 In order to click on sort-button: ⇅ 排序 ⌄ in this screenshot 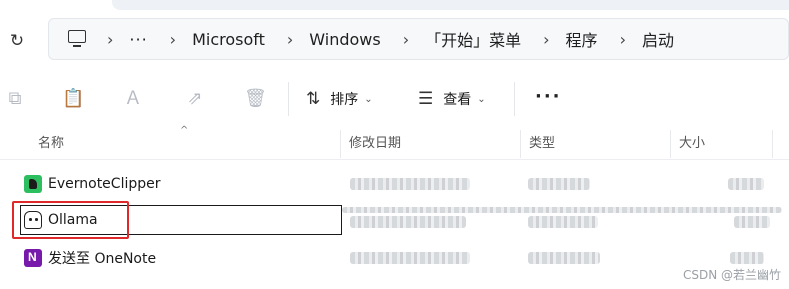, I will do `click(339, 99)`.